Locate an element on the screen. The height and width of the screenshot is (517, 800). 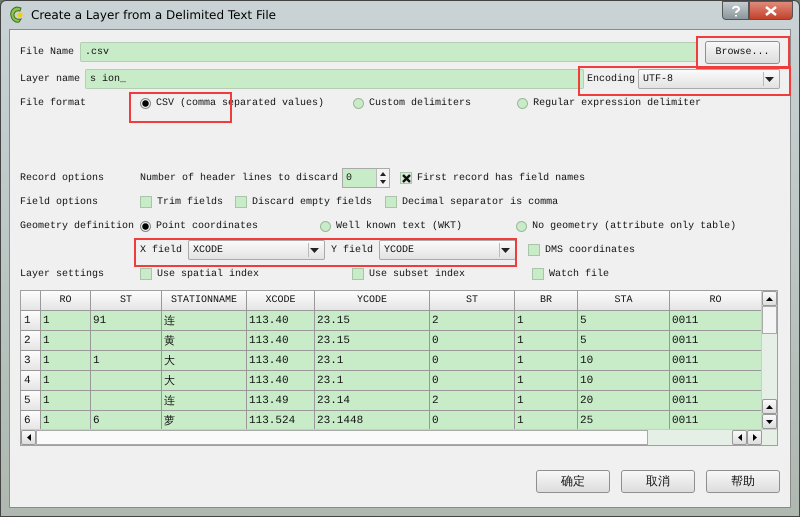
checkbox-option: Use spatial index is located at coordinates (200, 274).